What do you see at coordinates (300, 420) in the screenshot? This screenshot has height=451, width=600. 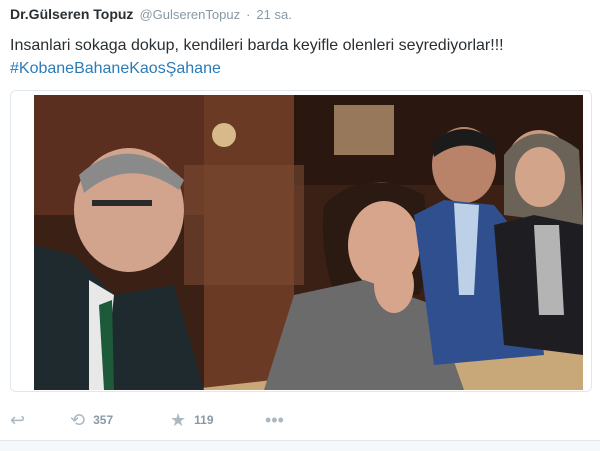 I see `tweet-actions: ↩ ⟲ 357 ★ 119 •••` at bounding box center [300, 420].